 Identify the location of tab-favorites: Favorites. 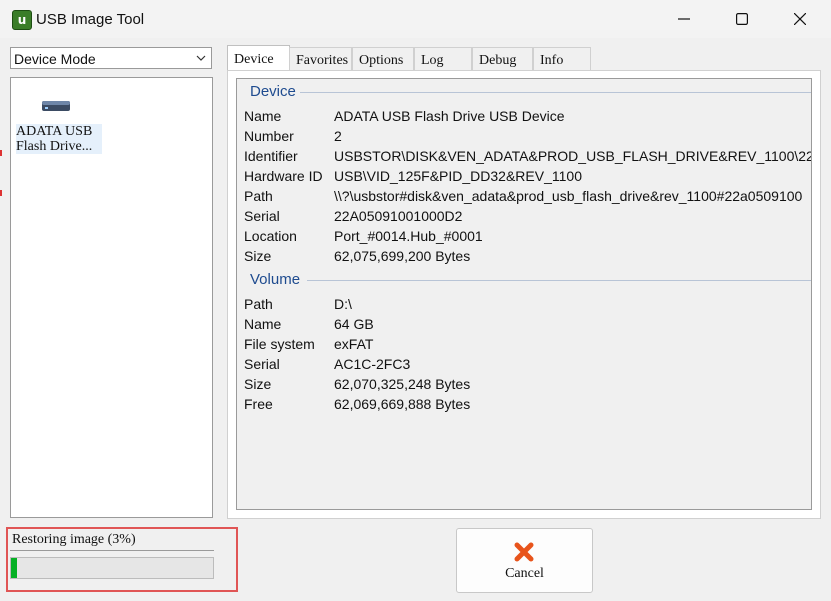
(320, 59).